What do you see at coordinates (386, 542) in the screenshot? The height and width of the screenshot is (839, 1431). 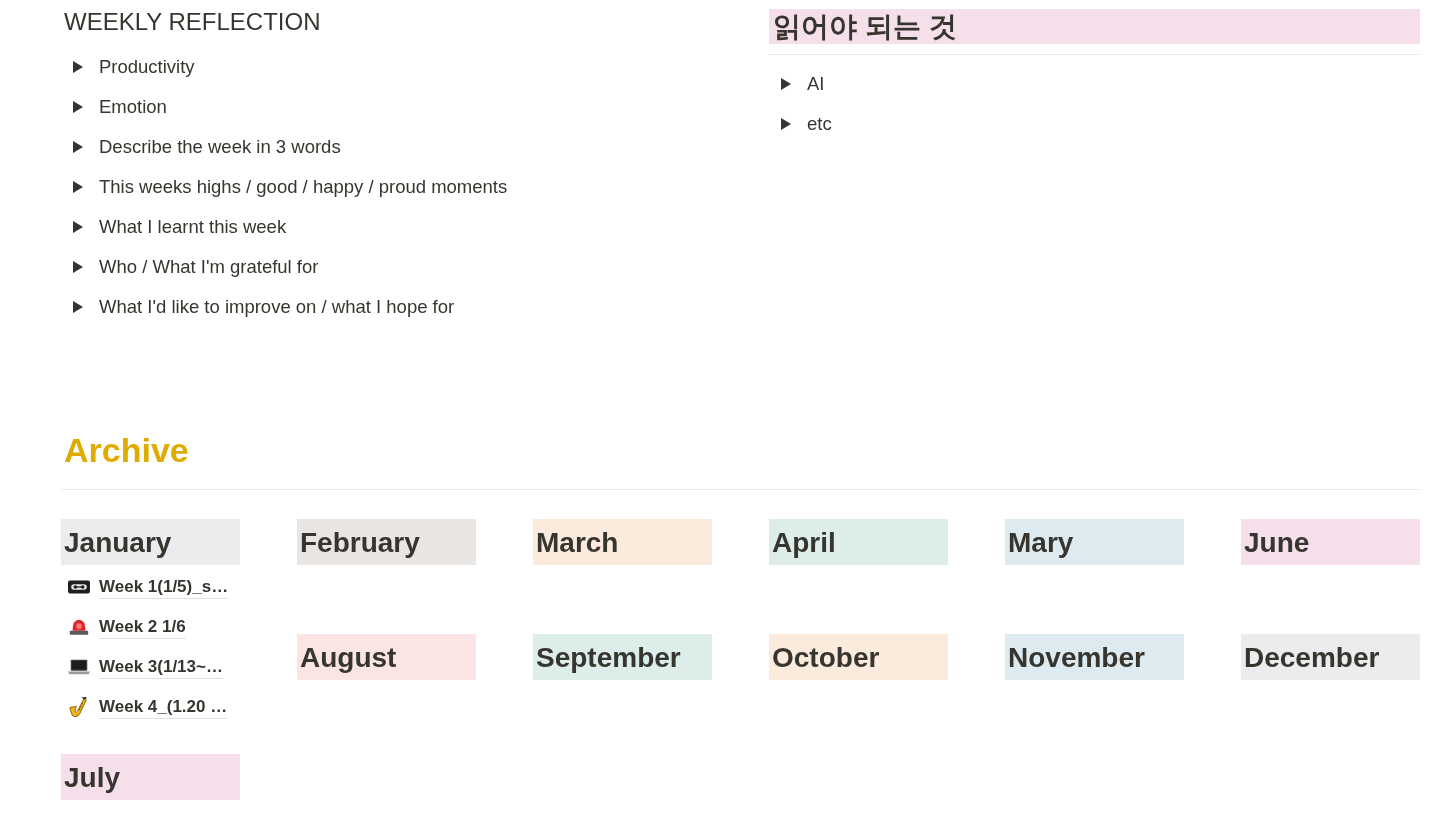 I see `month-heading: February` at bounding box center [386, 542].